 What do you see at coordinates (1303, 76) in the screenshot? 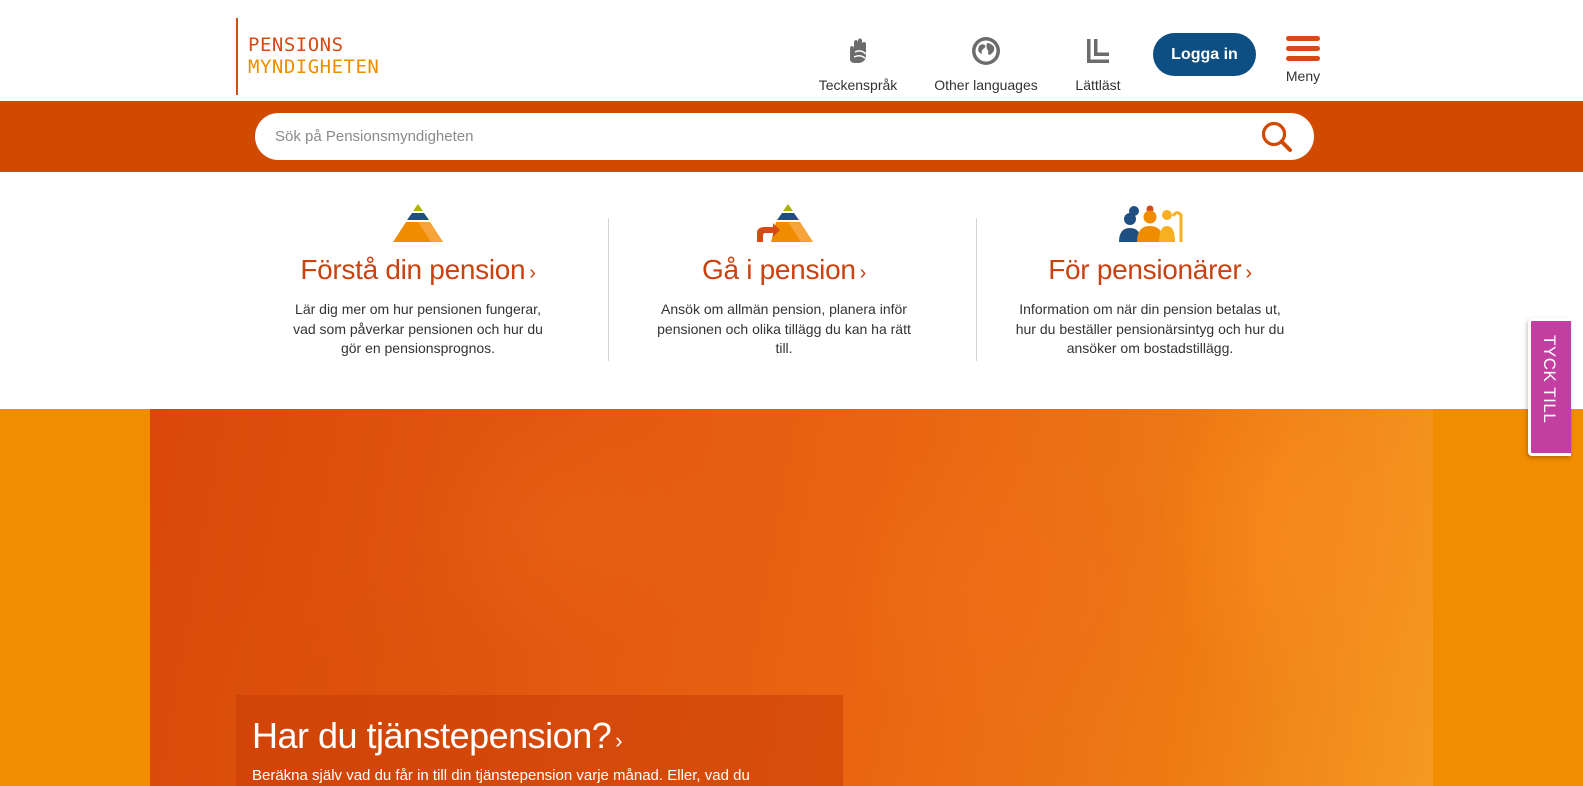
I see `menu-label: Meny` at bounding box center [1303, 76].